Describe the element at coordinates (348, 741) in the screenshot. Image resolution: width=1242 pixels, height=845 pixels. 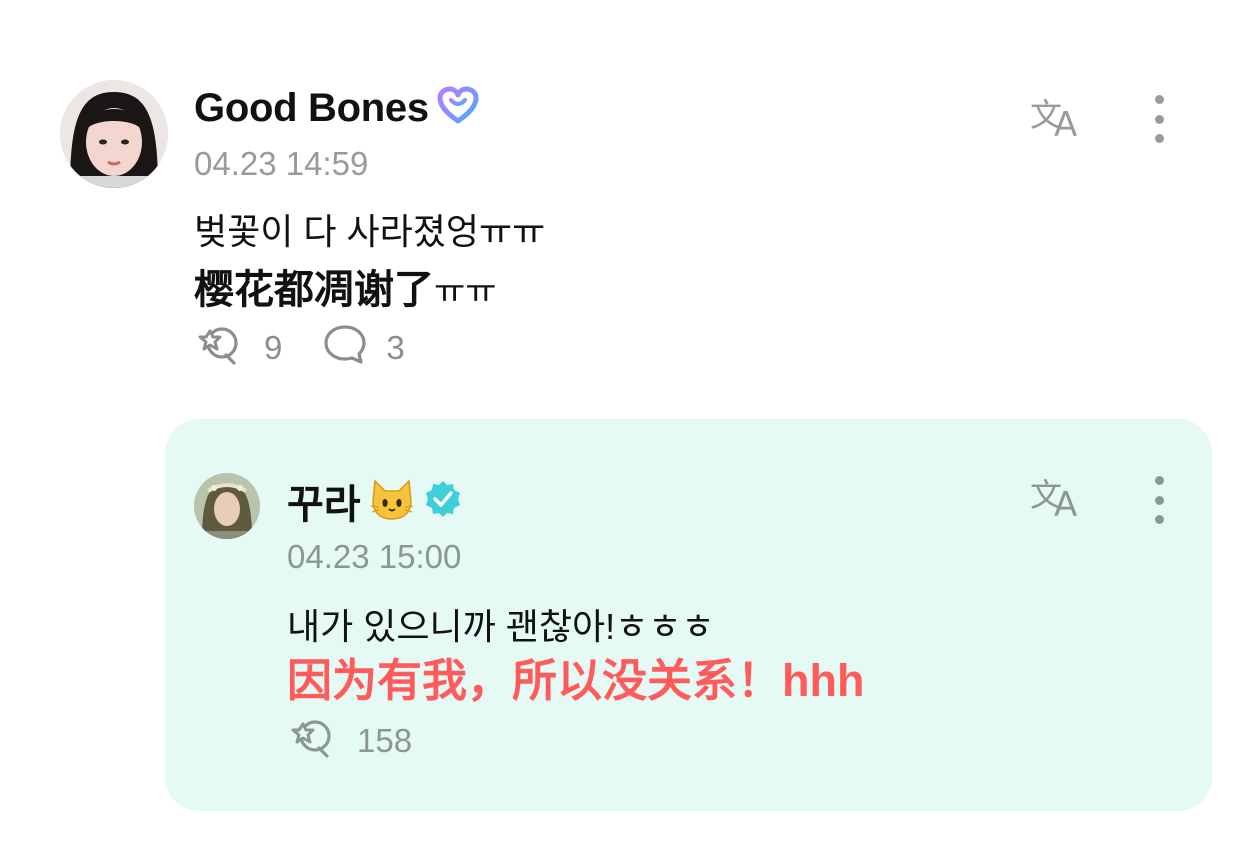
I see `reply-like-button: 158` at that location.